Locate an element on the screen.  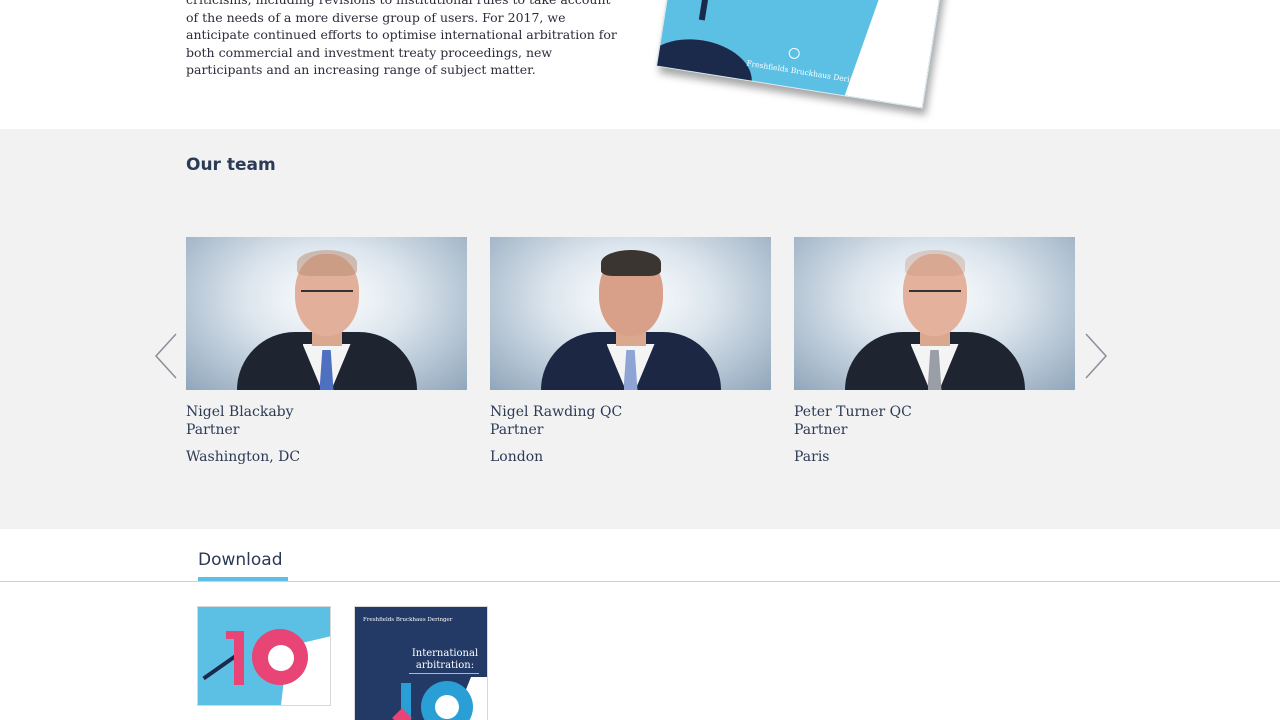
team-card: Peter Turner QC Partner Paris is located at coordinates (934, 351).